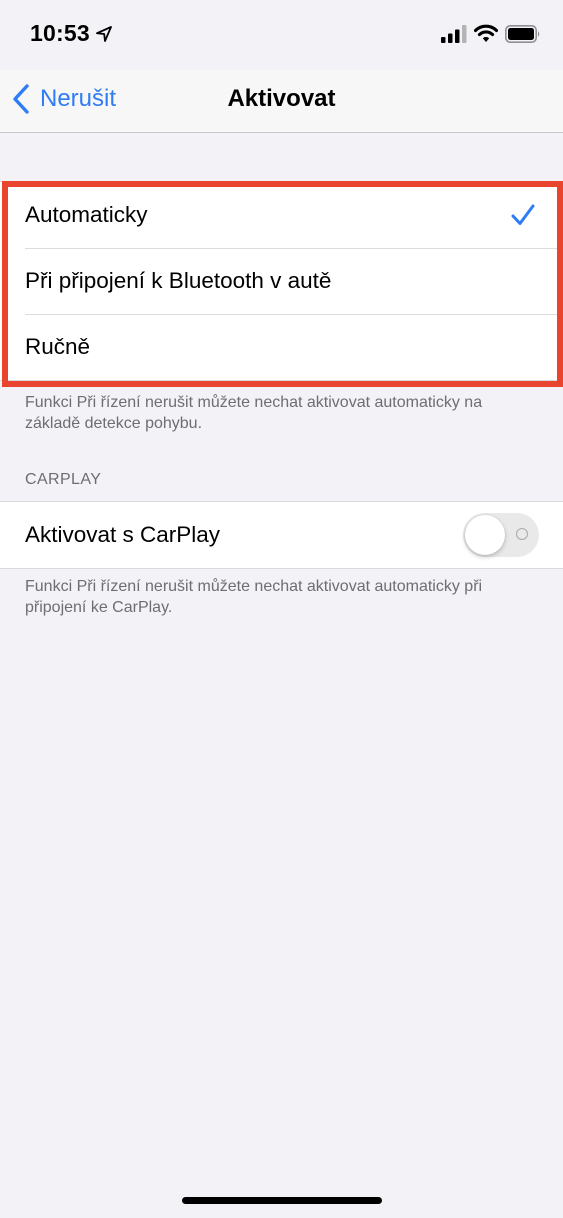 The width and height of the screenshot is (563, 1218). What do you see at coordinates (522, 34) in the screenshot?
I see `battery-icon` at bounding box center [522, 34].